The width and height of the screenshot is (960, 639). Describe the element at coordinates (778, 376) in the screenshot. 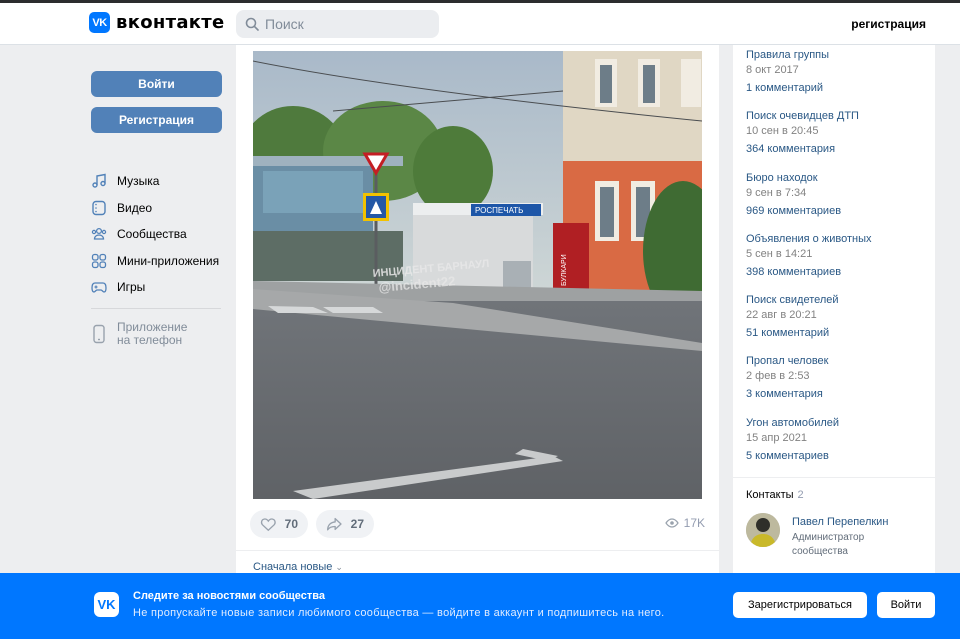

I see `topic-date: 2 фев в 2:53` at that location.